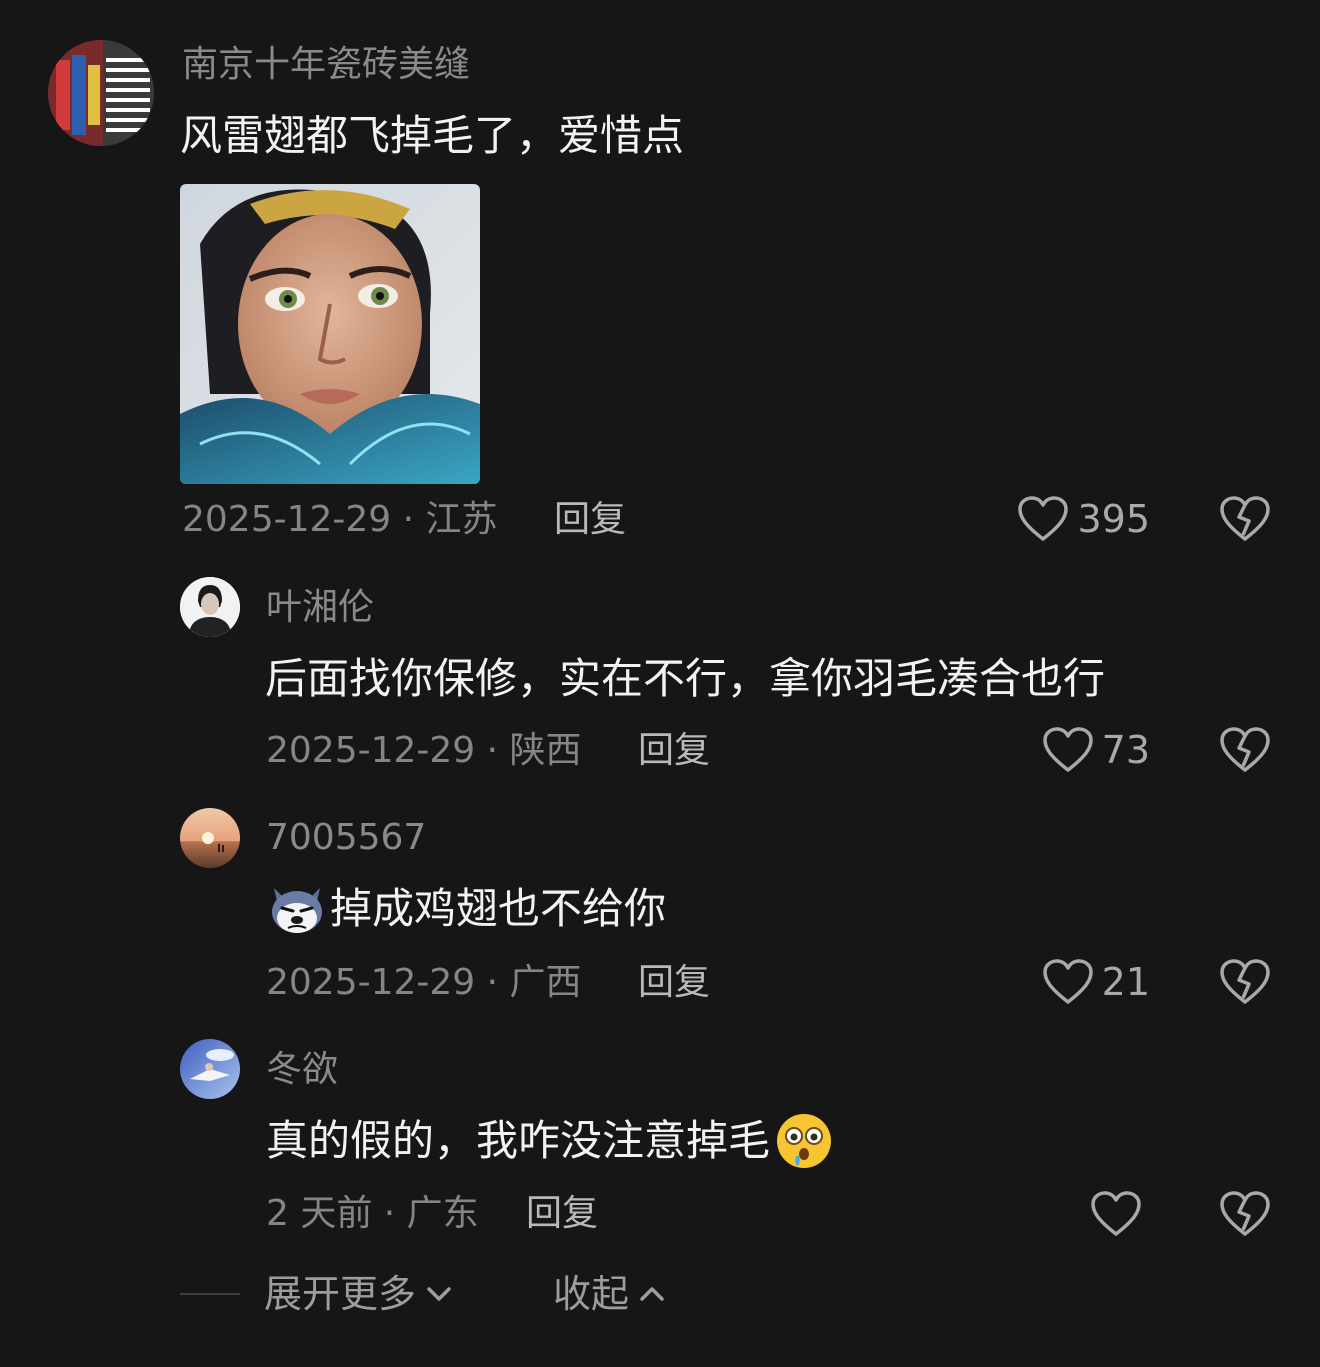 The height and width of the screenshot is (1367, 1320). I want to click on comment-text: 后面找你保修，实在不行，拿你羽毛凑合也行, so click(685, 679).